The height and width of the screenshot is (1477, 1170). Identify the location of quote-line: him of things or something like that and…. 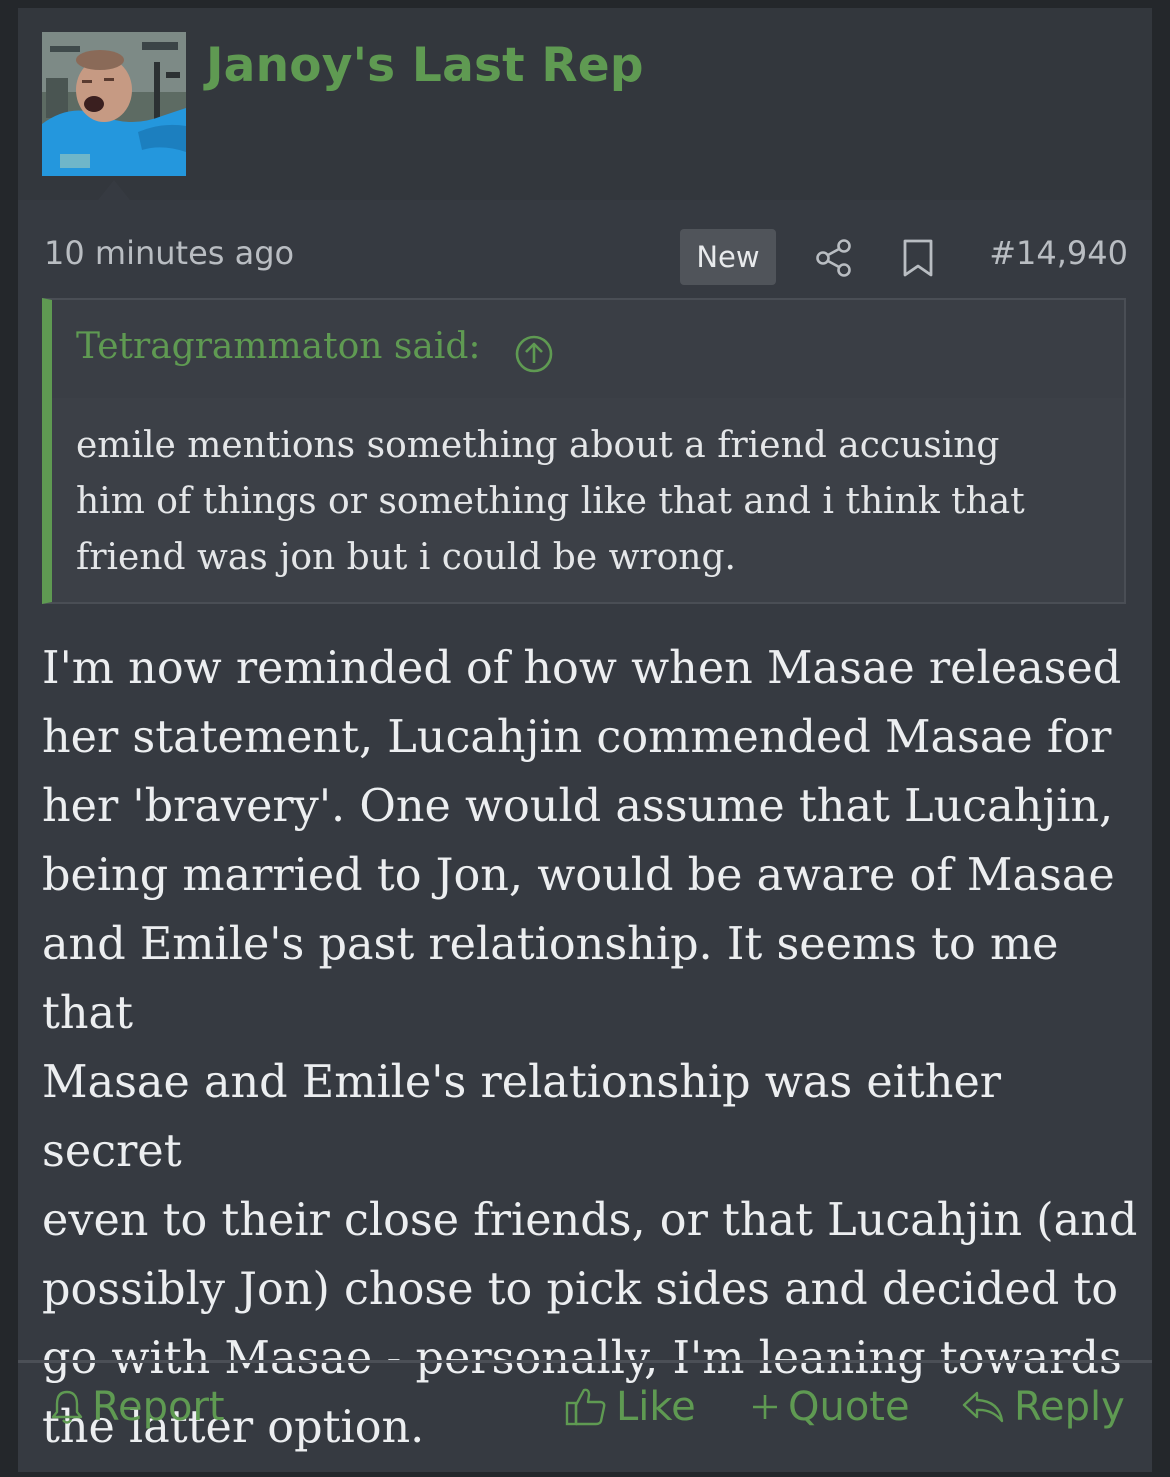
(550, 501).